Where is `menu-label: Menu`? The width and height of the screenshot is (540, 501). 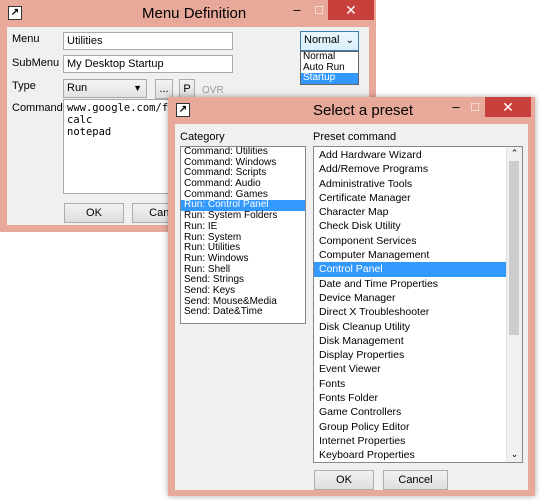 menu-label: Menu is located at coordinates (26, 39).